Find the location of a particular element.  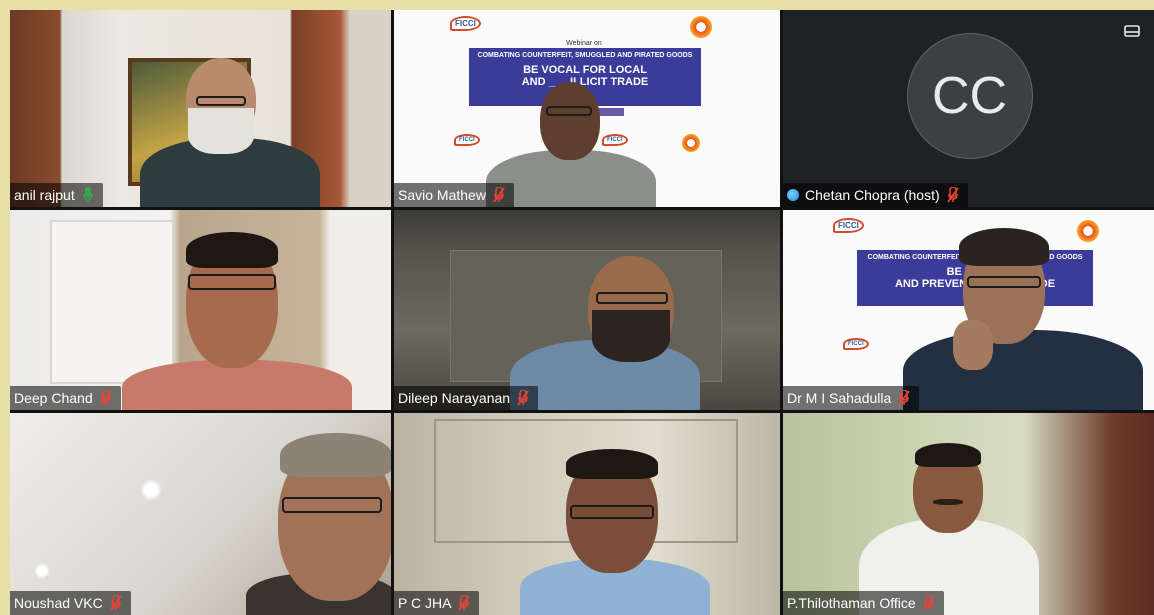

participant-name: Dr M I Sahadulla is located at coordinates (839, 398).